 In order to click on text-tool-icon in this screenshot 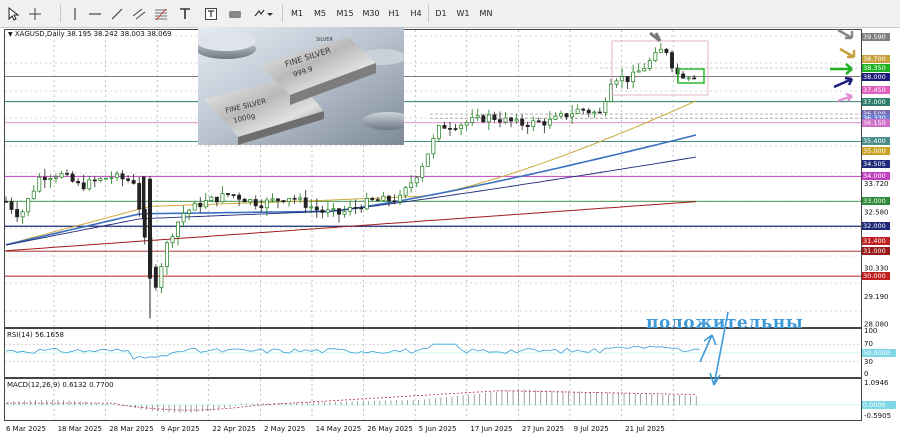, I will do `click(185, 13)`.